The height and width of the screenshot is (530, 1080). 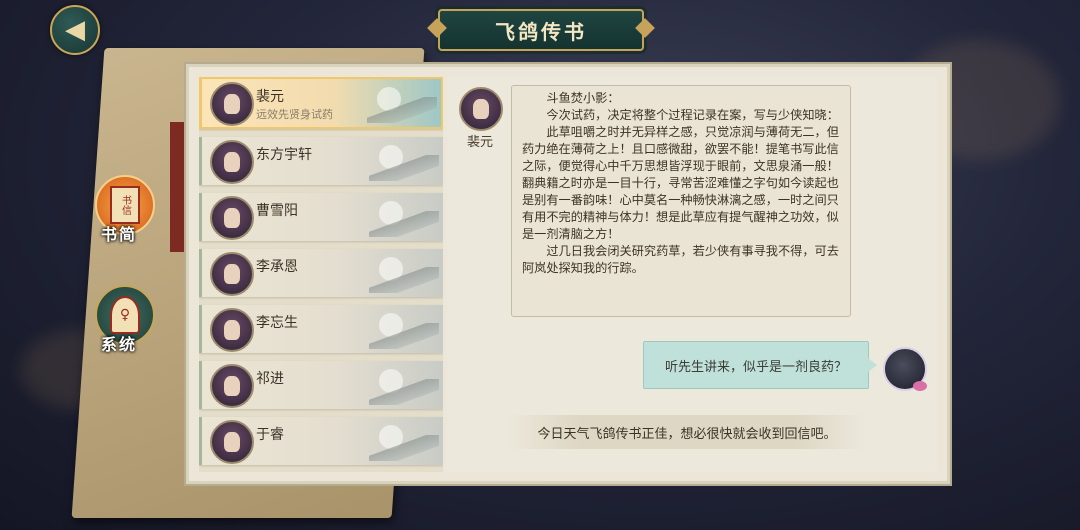 I want to click on title-banner: 飞鸽传书, so click(x=541, y=30).